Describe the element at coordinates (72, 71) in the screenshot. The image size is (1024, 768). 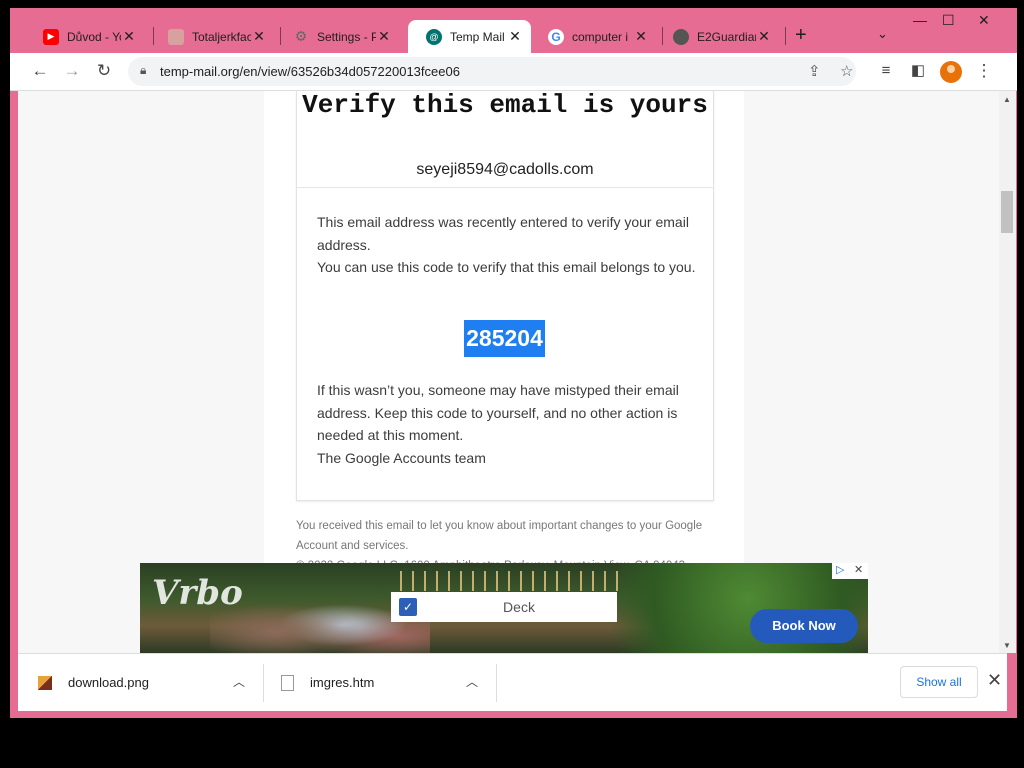
I see `forward-button: →` at that location.